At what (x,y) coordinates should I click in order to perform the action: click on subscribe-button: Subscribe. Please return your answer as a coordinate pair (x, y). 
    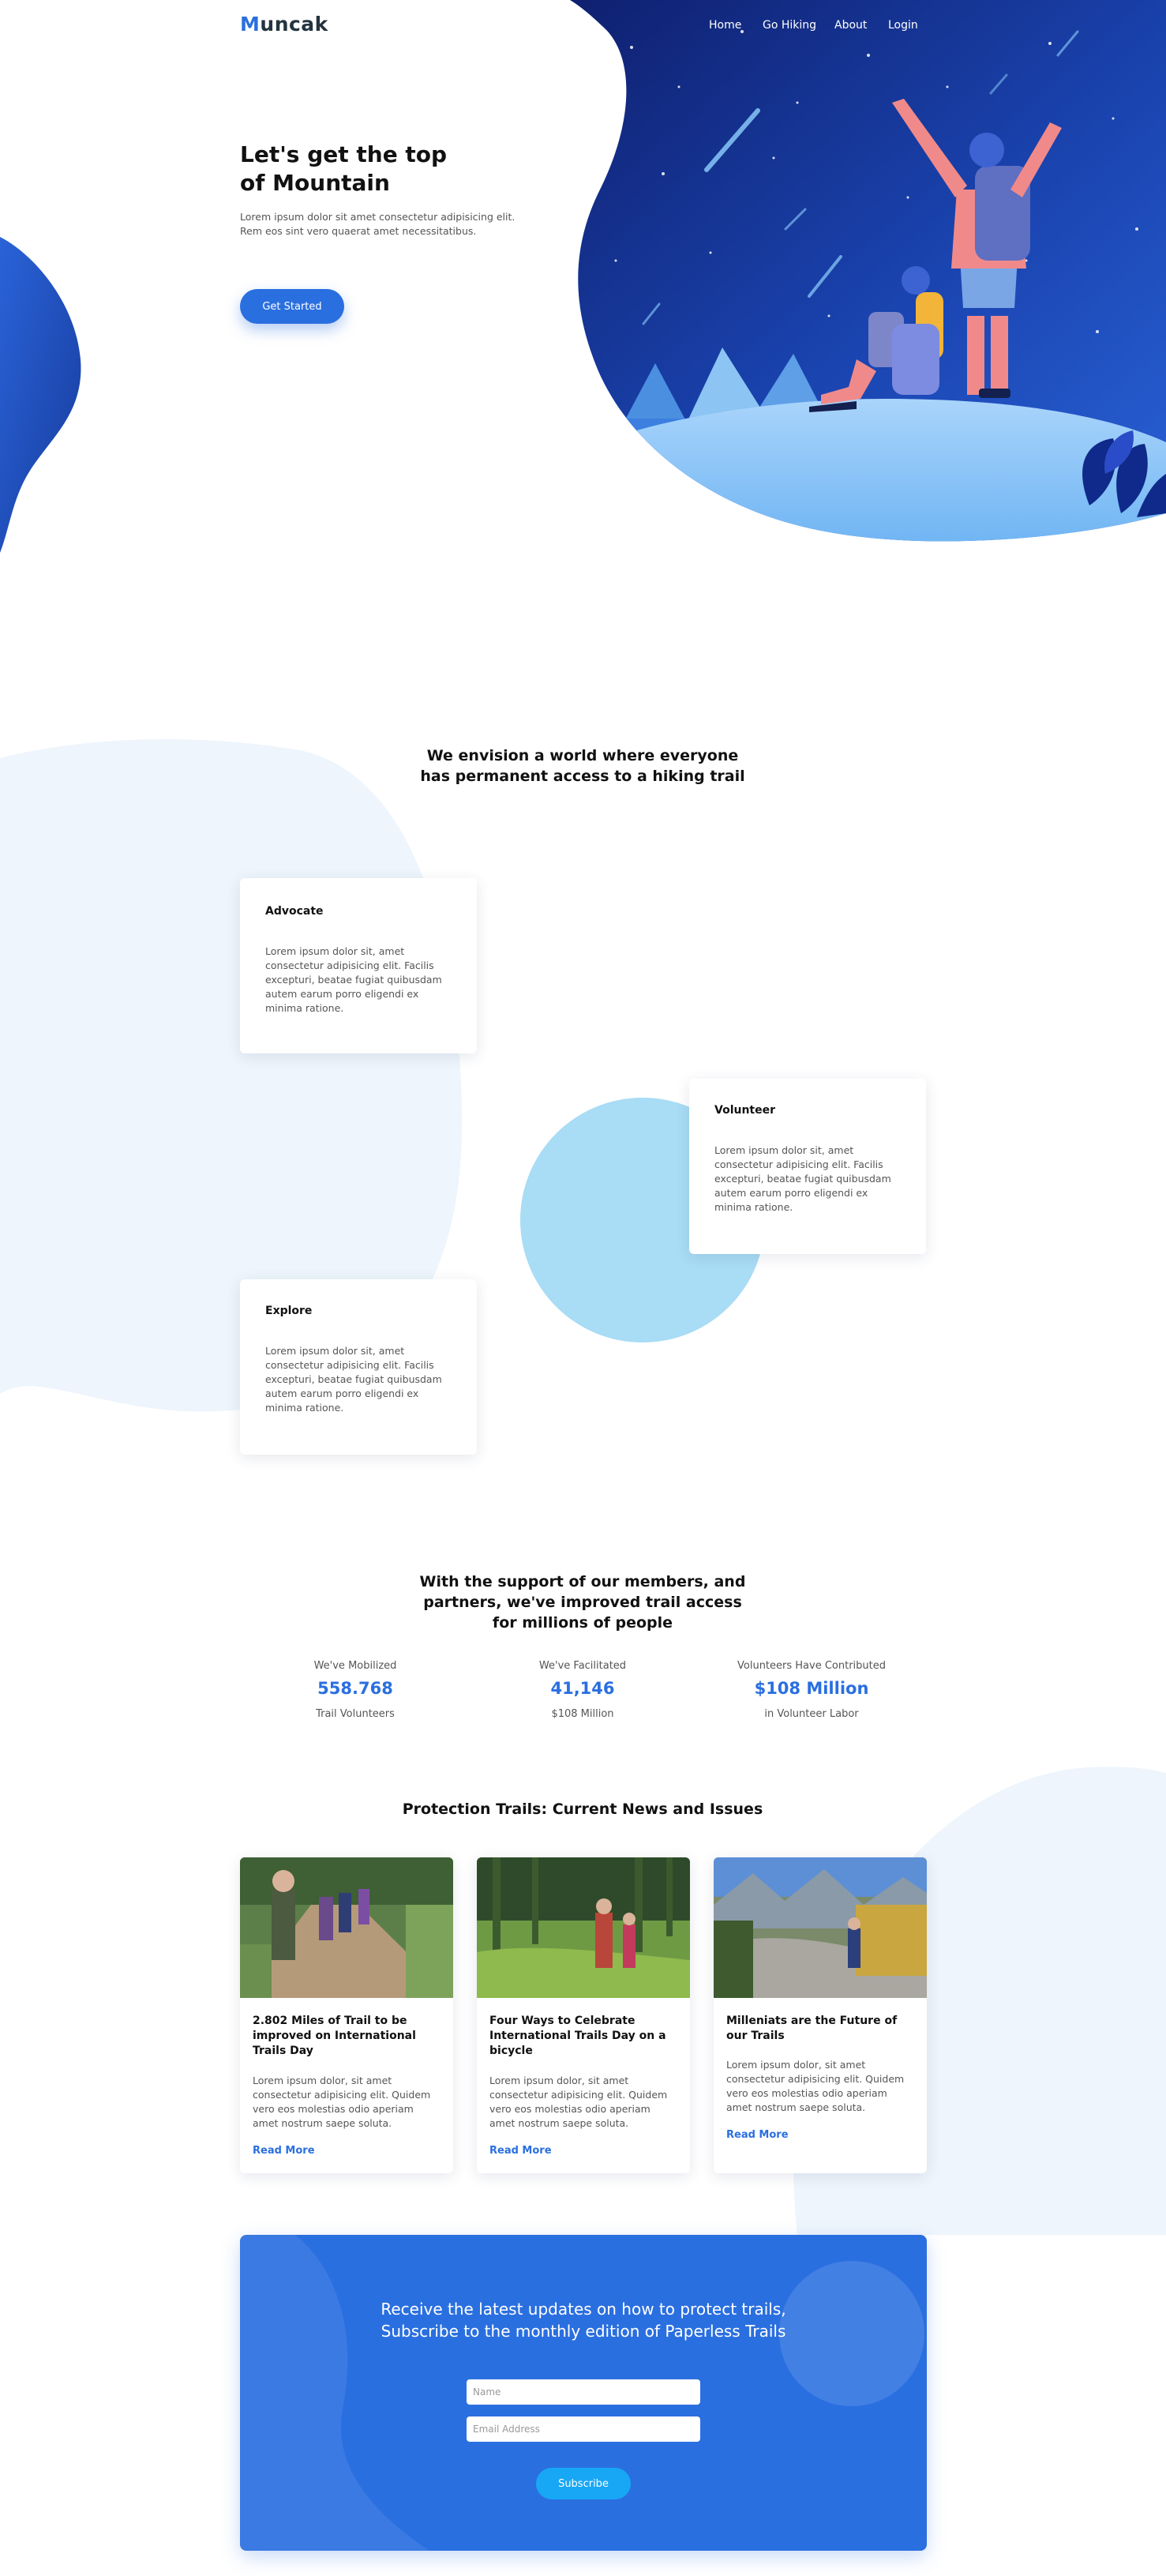
    Looking at the image, I should click on (583, 2483).